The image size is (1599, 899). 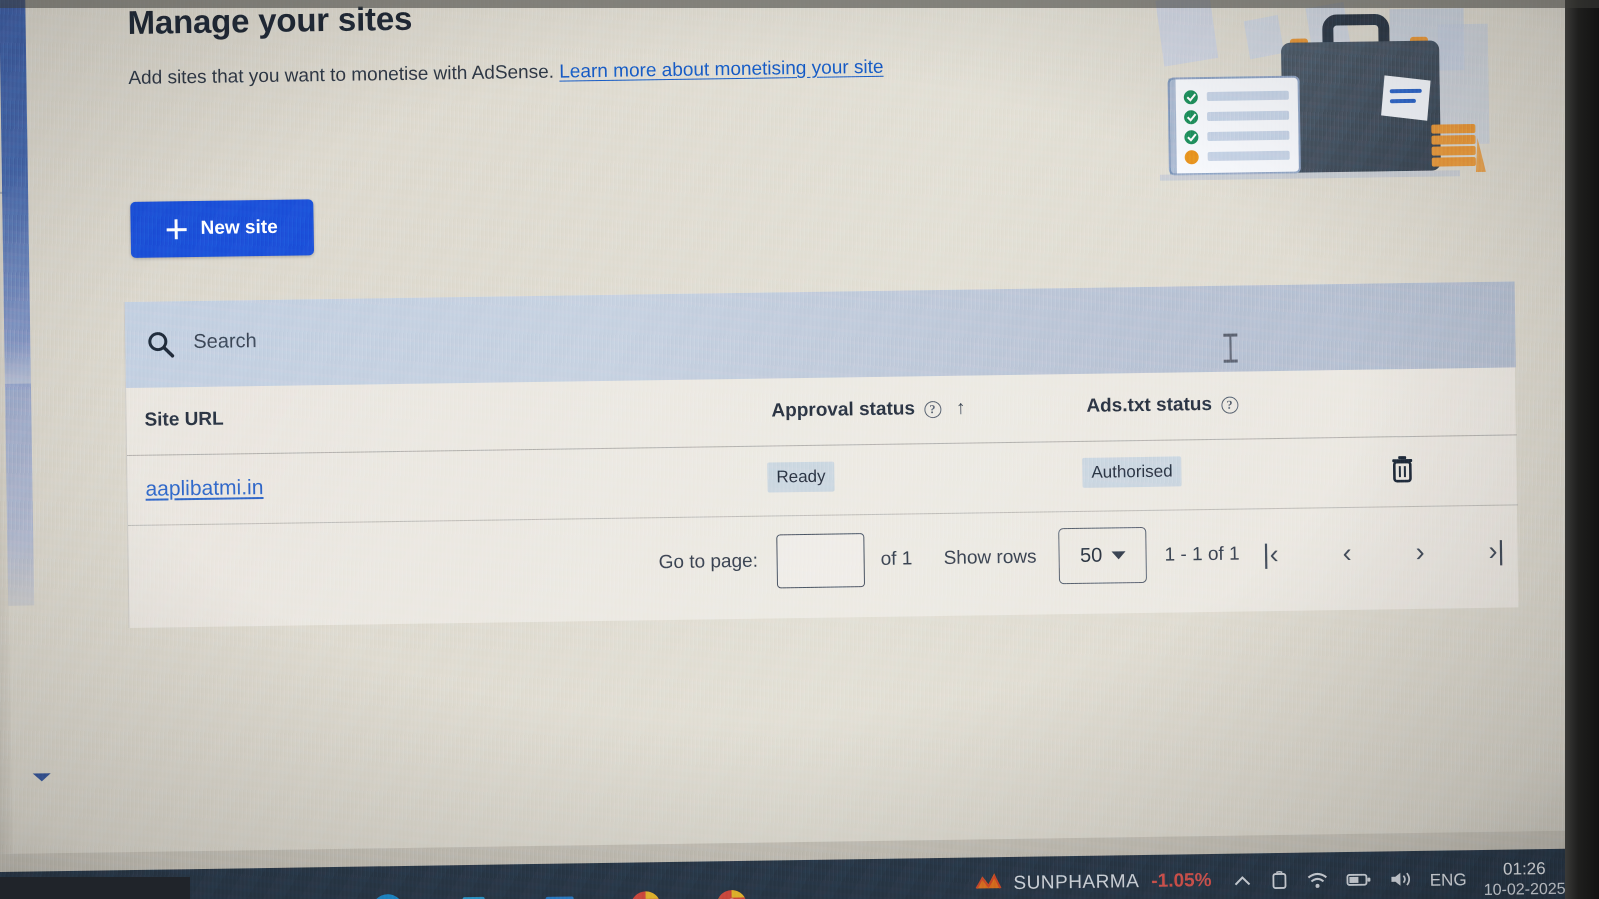 What do you see at coordinates (721, 70) in the screenshot?
I see `learn-more-link: Learn more about monetising your site` at bounding box center [721, 70].